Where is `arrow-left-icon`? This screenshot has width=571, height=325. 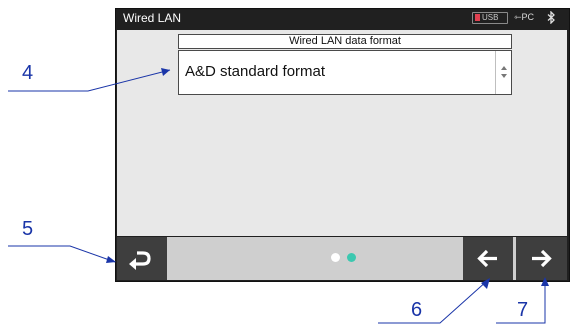
arrow-left-icon is located at coordinates (487, 258).